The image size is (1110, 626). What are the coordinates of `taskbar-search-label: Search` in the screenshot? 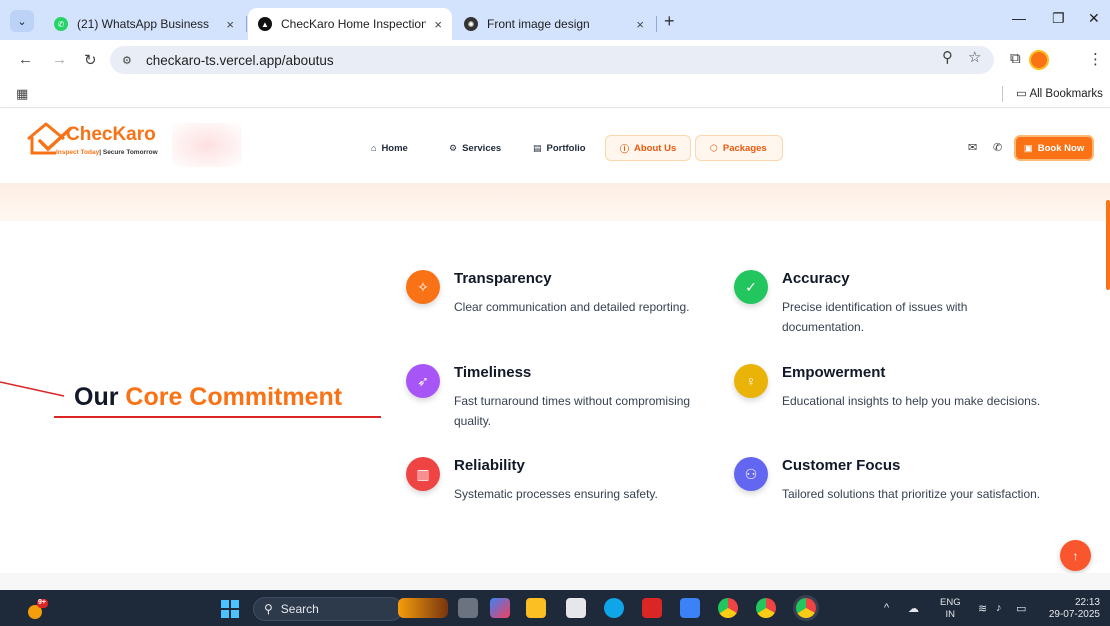 It's located at (299, 609).